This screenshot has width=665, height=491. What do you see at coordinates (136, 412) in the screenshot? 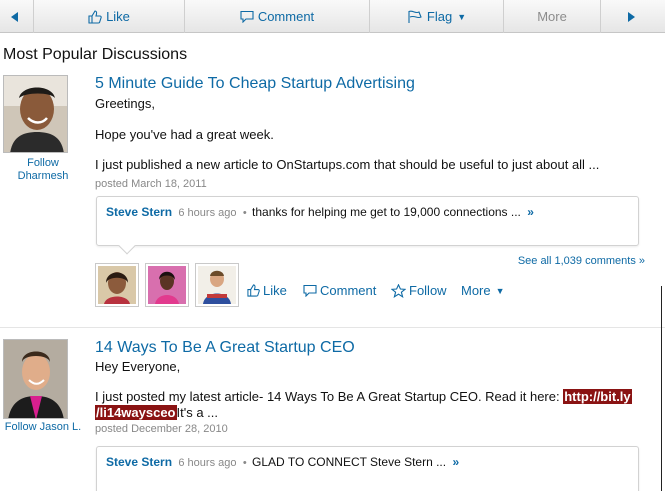
I see `article-link: /li14waysceo` at bounding box center [136, 412].